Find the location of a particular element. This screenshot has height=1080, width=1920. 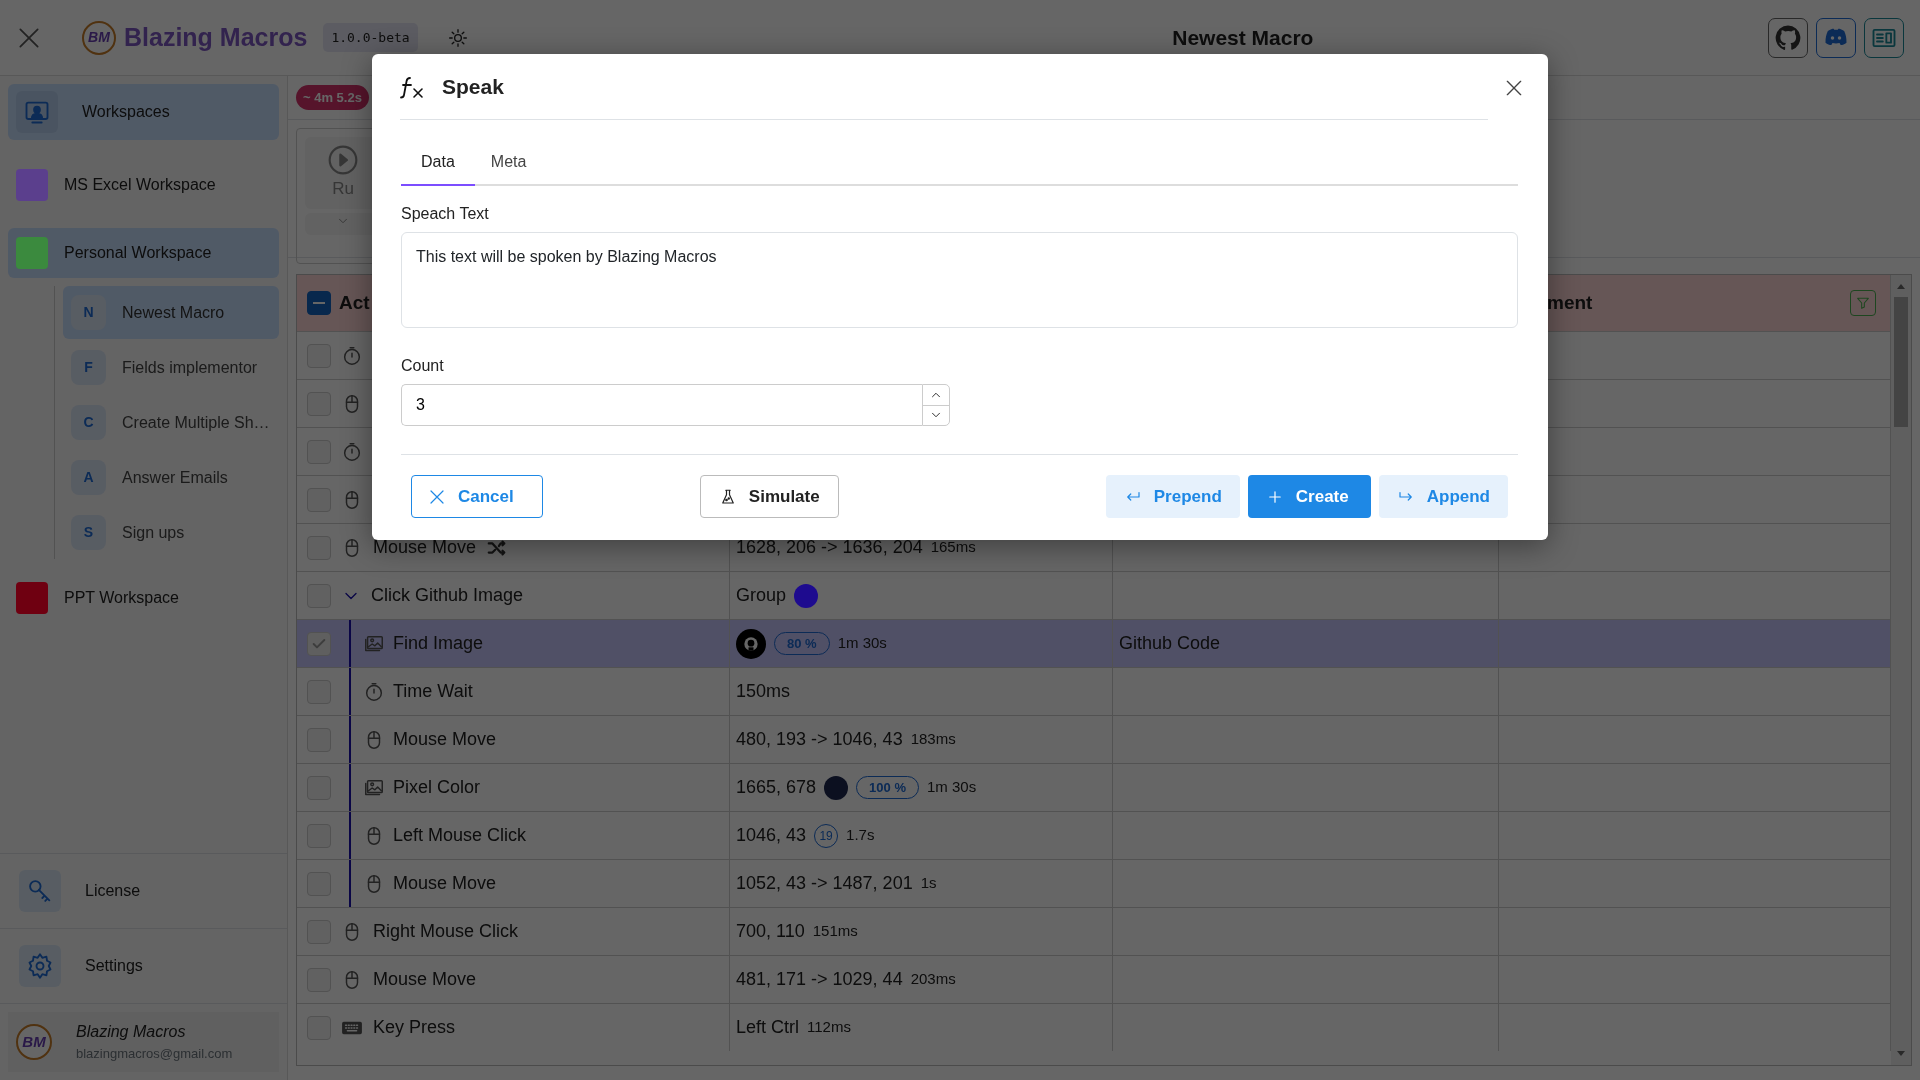

play-icon is located at coordinates (343, 160).